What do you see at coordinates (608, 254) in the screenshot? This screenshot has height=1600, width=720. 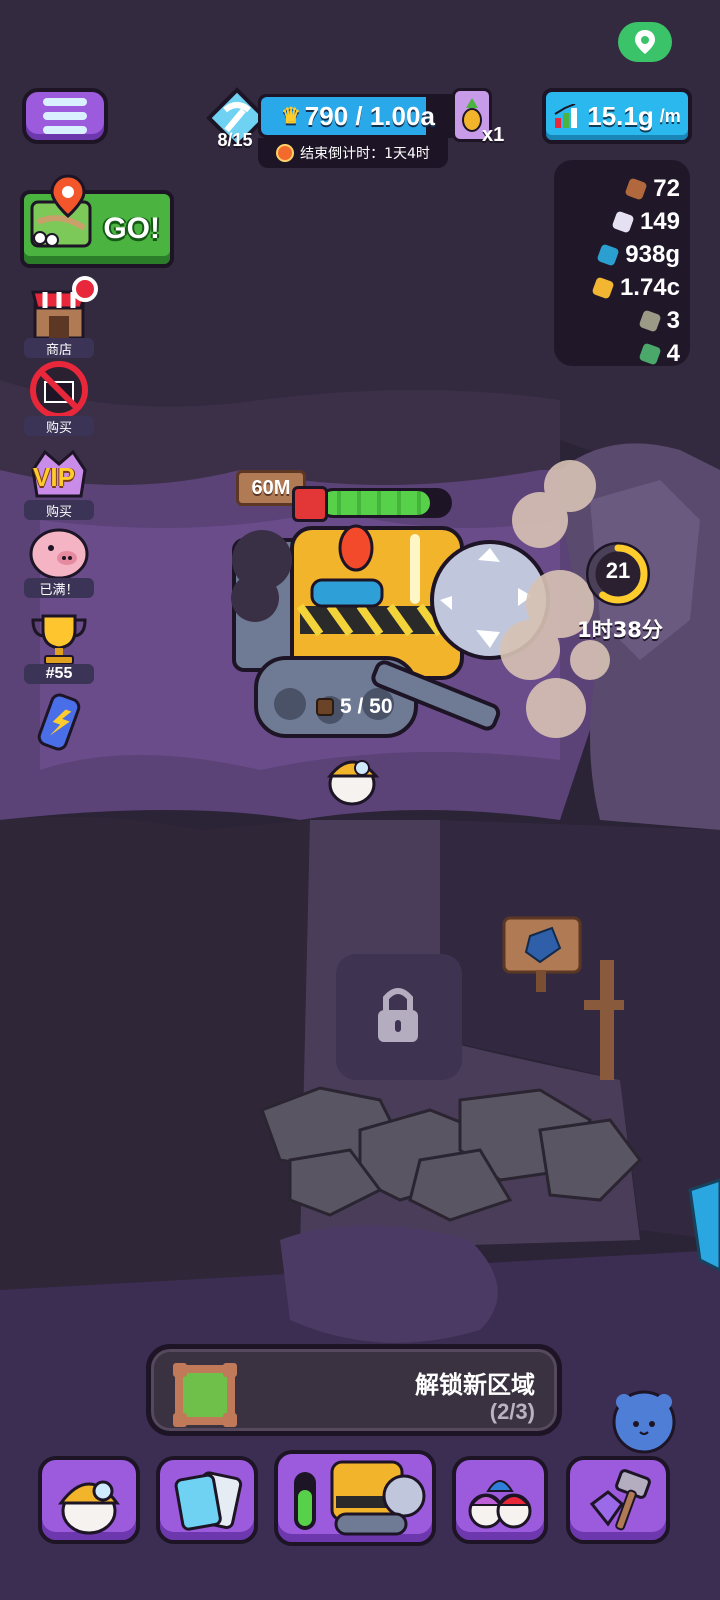 I see `blue-gem-icon` at bounding box center [608, 254].